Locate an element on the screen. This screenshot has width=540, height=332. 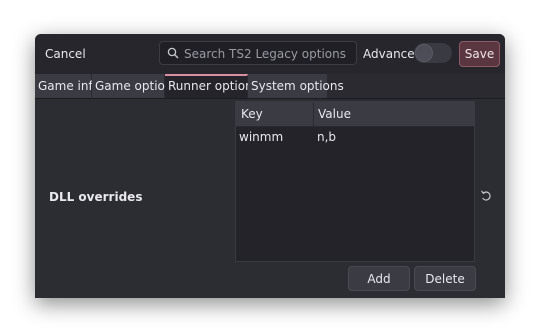
column-header-key: Key is located at coordinates (277, 114).